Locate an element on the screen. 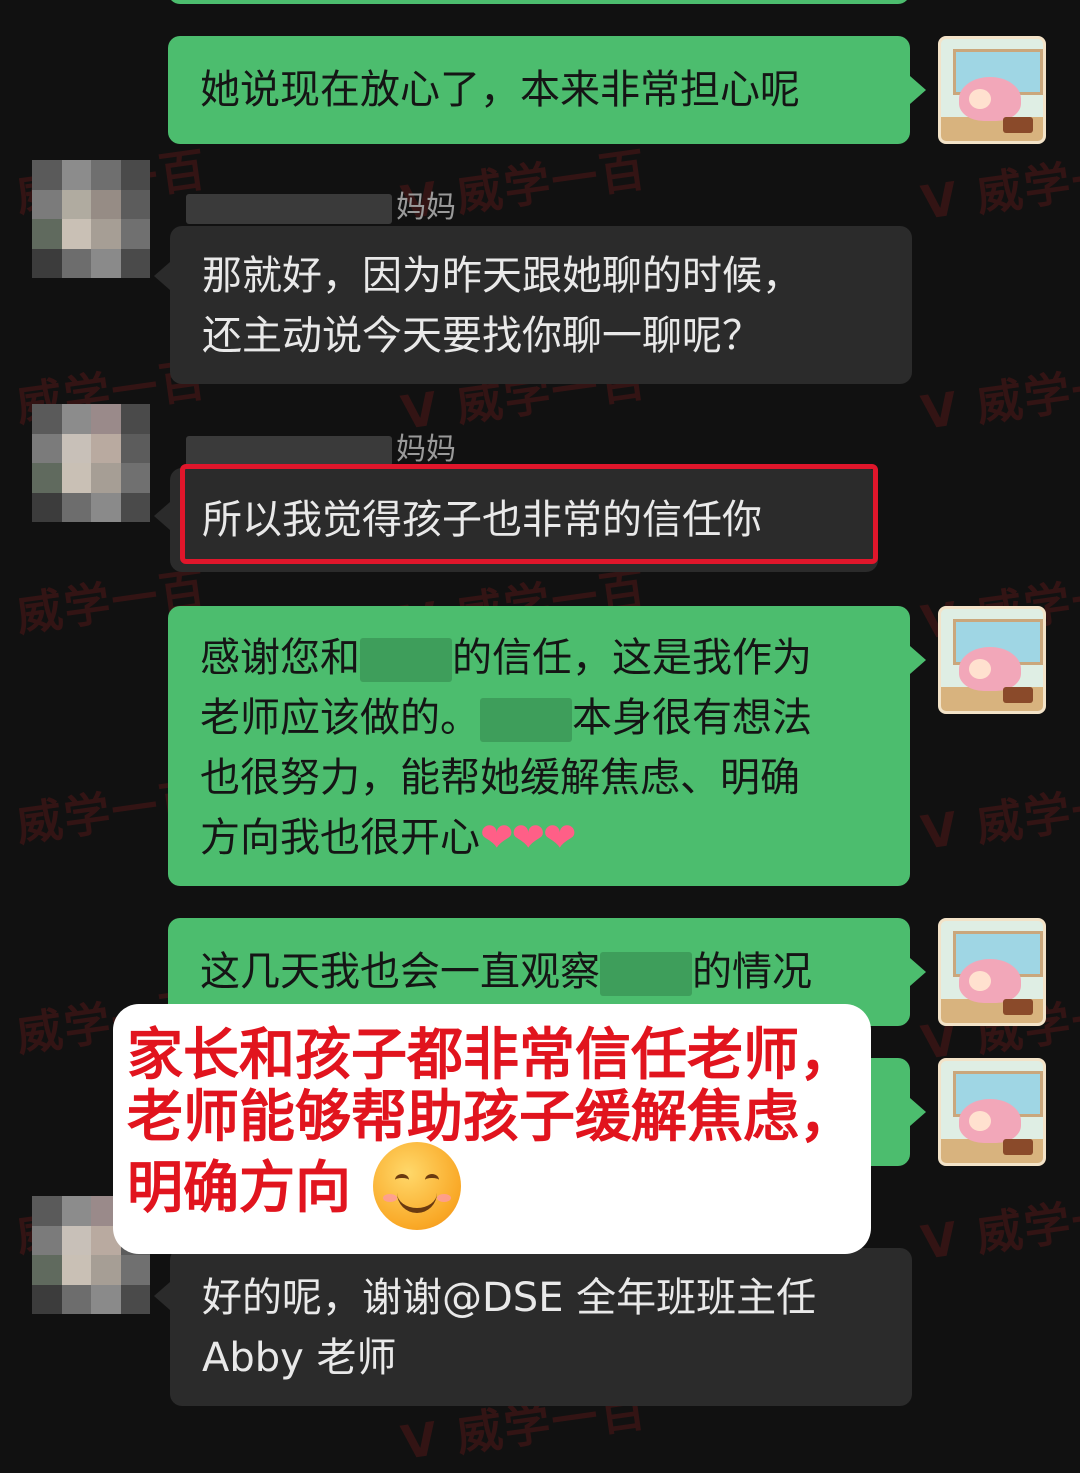  message-line: 好的呢，谢谢@DSE 全年班班主任 is located at coordinates (509, 1298).